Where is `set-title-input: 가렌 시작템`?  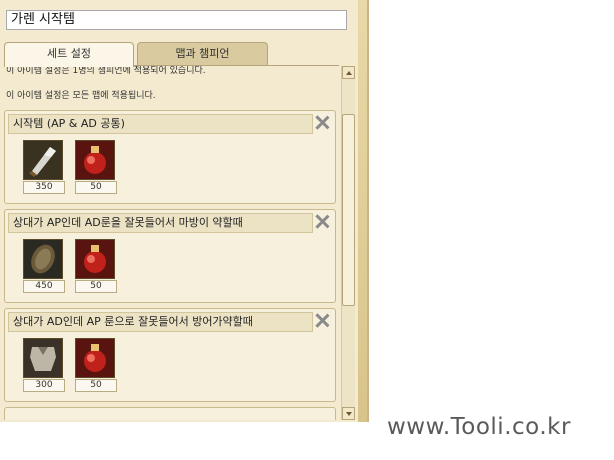
set-title-input: 가렌 시작템 is located at coordinates (176, 20).